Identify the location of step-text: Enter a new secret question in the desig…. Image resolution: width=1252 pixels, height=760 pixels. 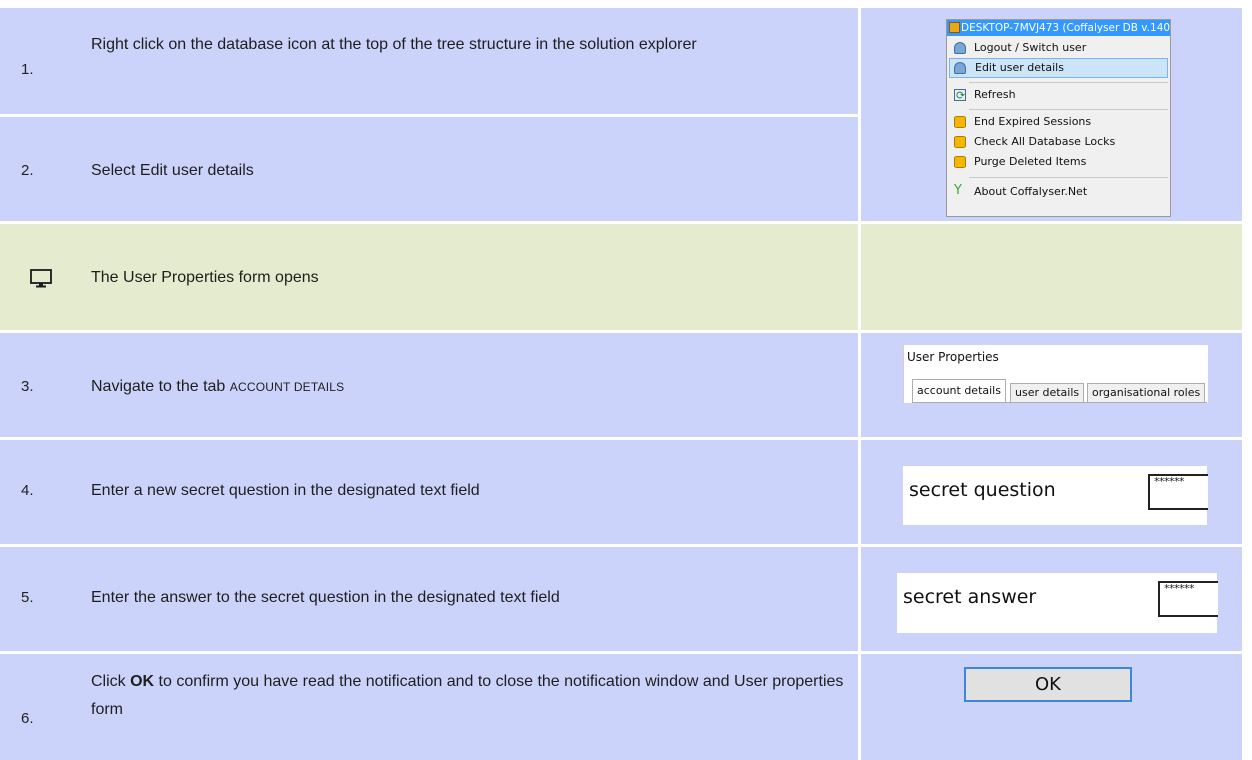
(285, 490).